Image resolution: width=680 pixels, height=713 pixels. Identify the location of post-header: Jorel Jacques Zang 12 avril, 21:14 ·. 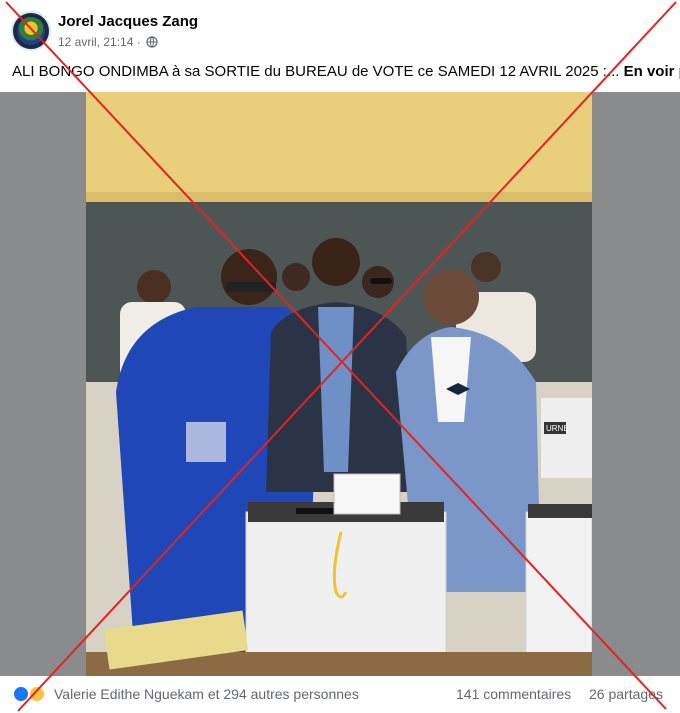
(340, 28).